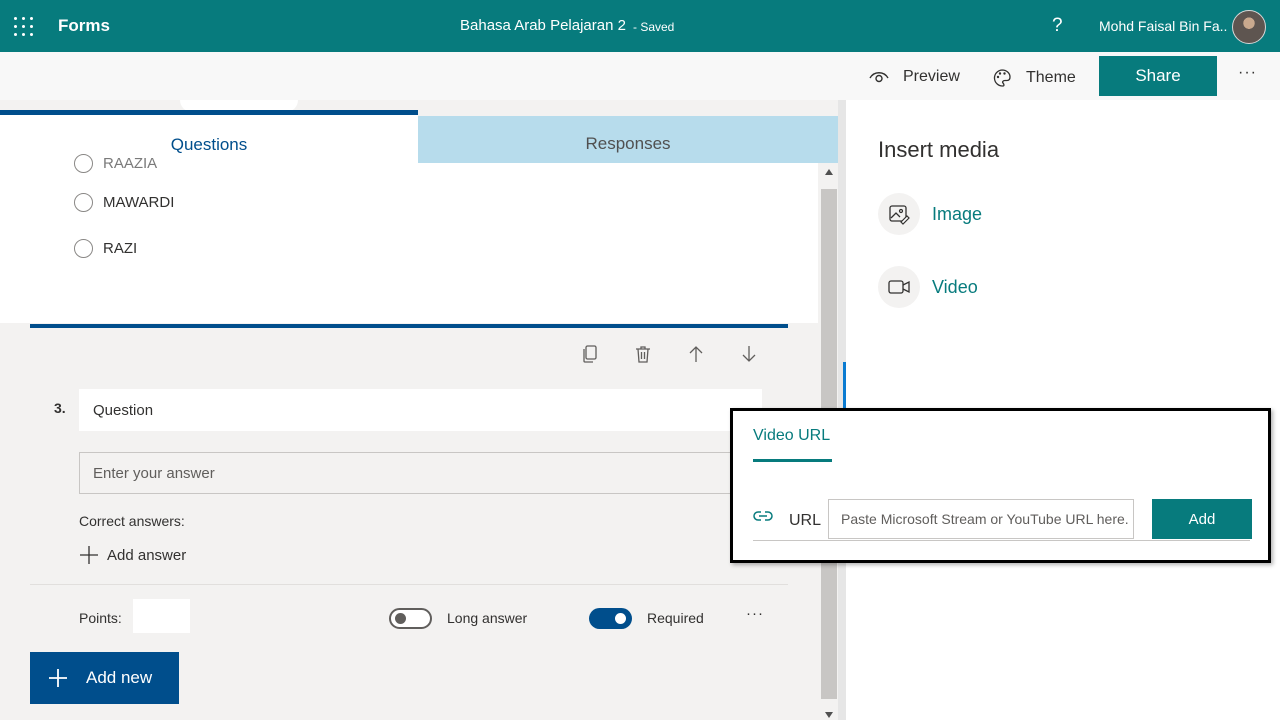 The image size is (1280, 720). I want to click on video-label: Video, so click(955, 286).